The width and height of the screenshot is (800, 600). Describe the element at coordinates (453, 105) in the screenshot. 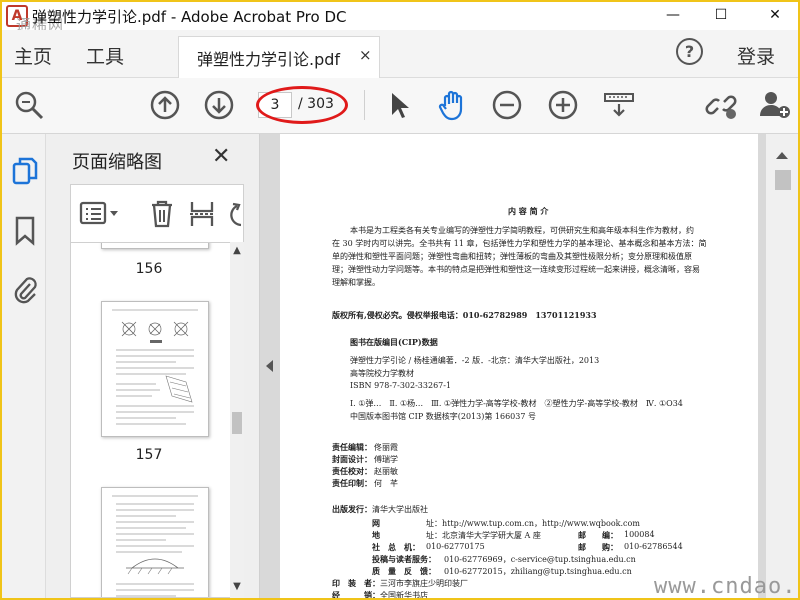

I see `hand-tool-icon` at that location.